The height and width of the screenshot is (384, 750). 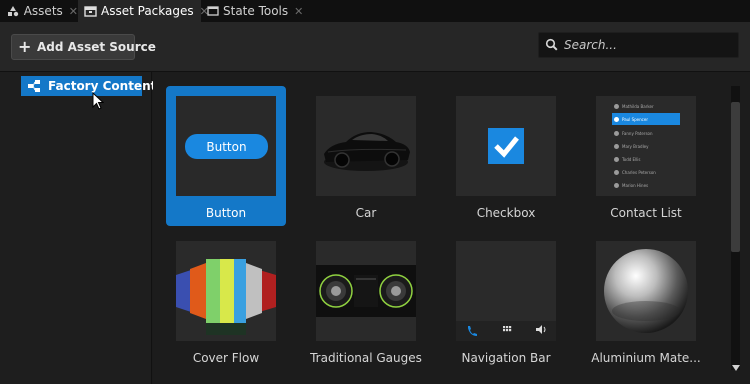 What do you see at coordinates (631, 159) in the screenshot?
I see `contact-name: Todd Ellis` at bounding box center [631, 159].